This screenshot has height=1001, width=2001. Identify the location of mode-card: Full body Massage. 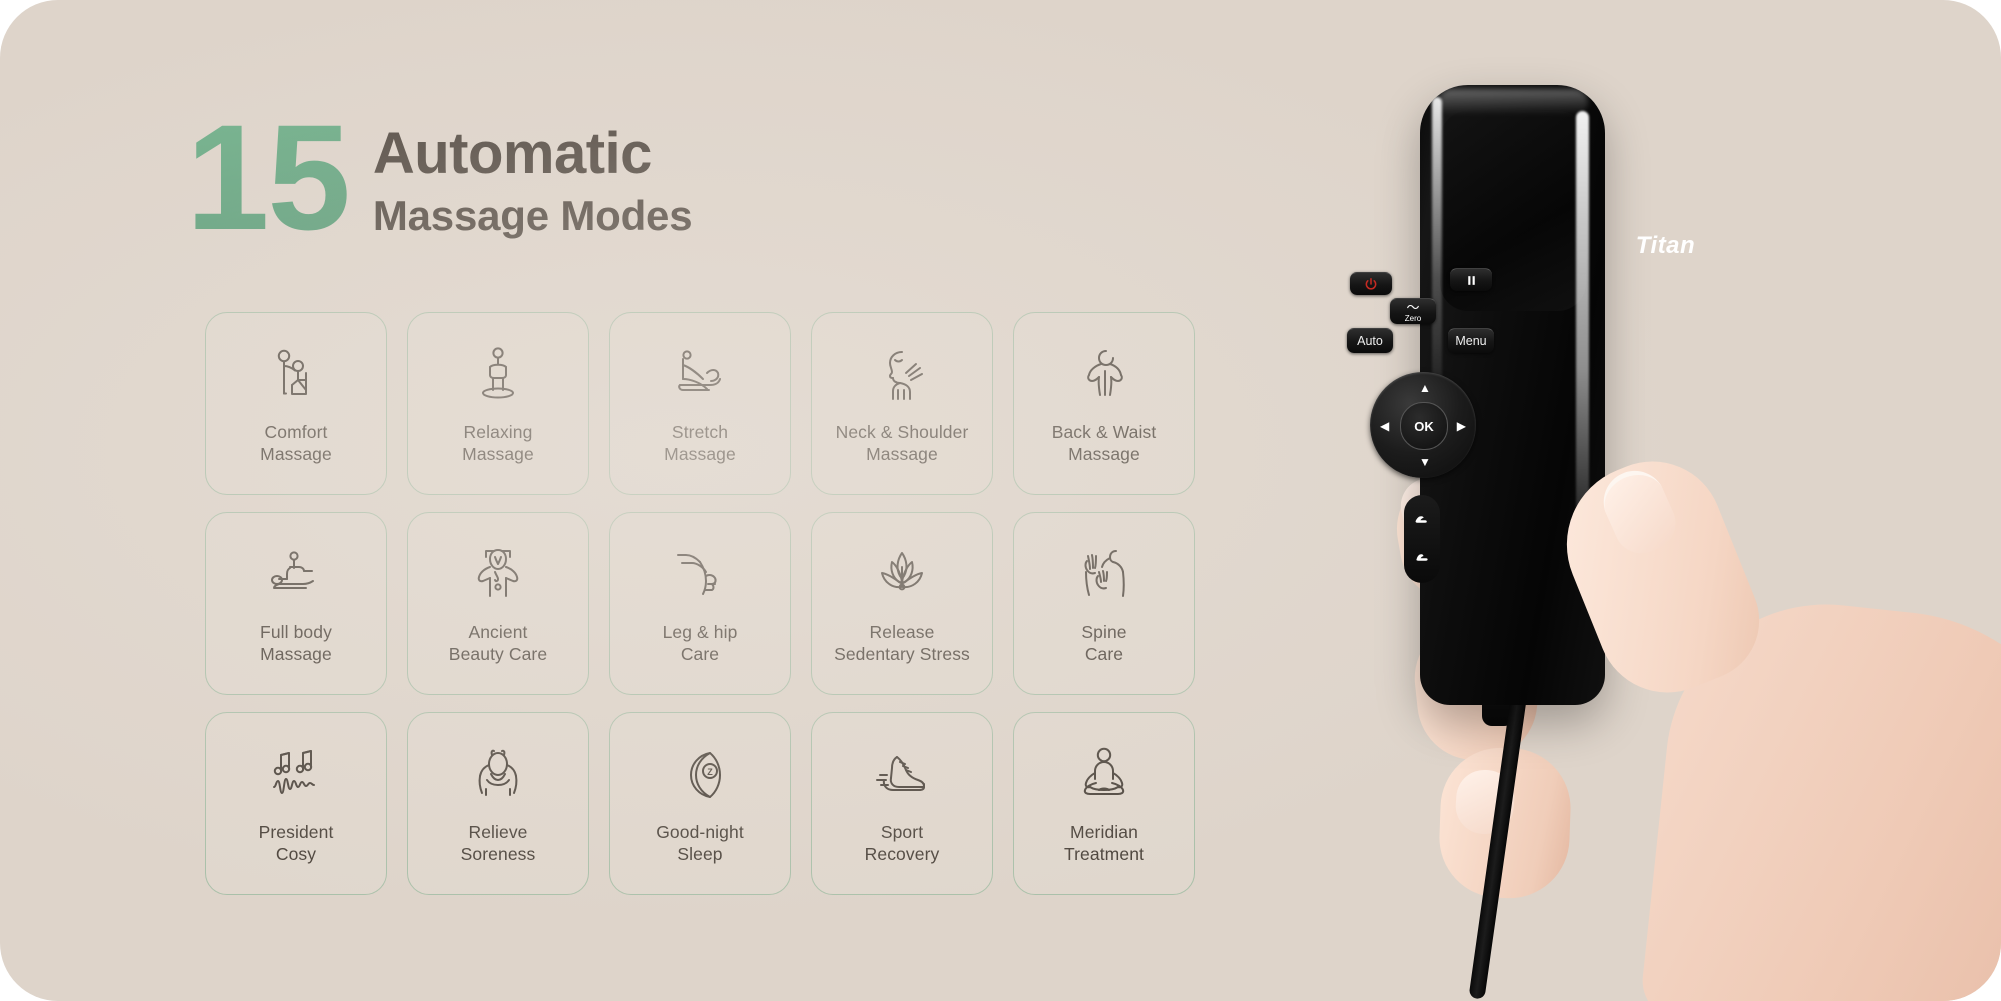
(296, 603).